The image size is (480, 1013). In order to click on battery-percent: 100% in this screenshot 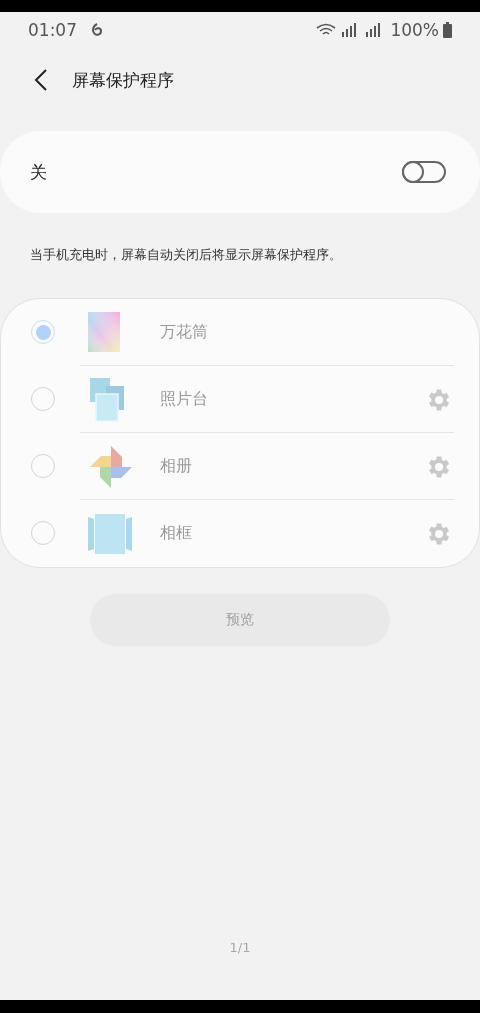, I will do `click(414, 30)`.